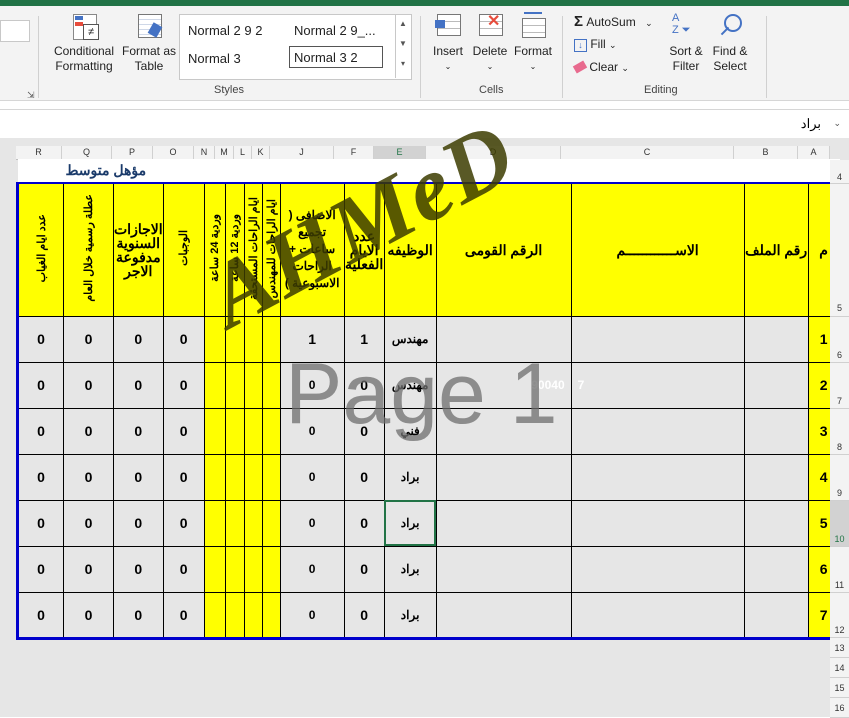 The image size is (849, 718). Describe the element at coordinates (595, 44) in the screenshot. I see `fill-button: ↓ Fill ⌄` at that location.